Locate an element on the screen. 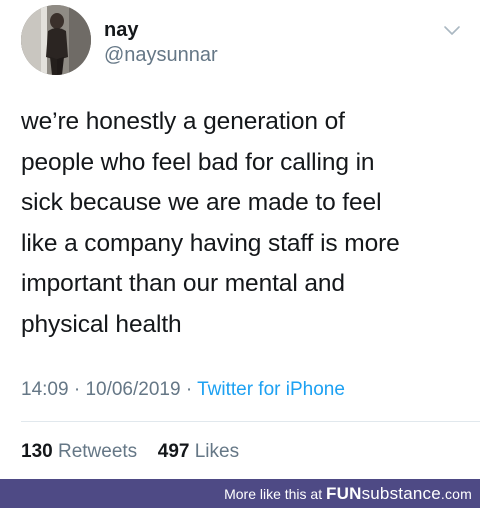  avatar-photo is located at coordinates (56, 40).